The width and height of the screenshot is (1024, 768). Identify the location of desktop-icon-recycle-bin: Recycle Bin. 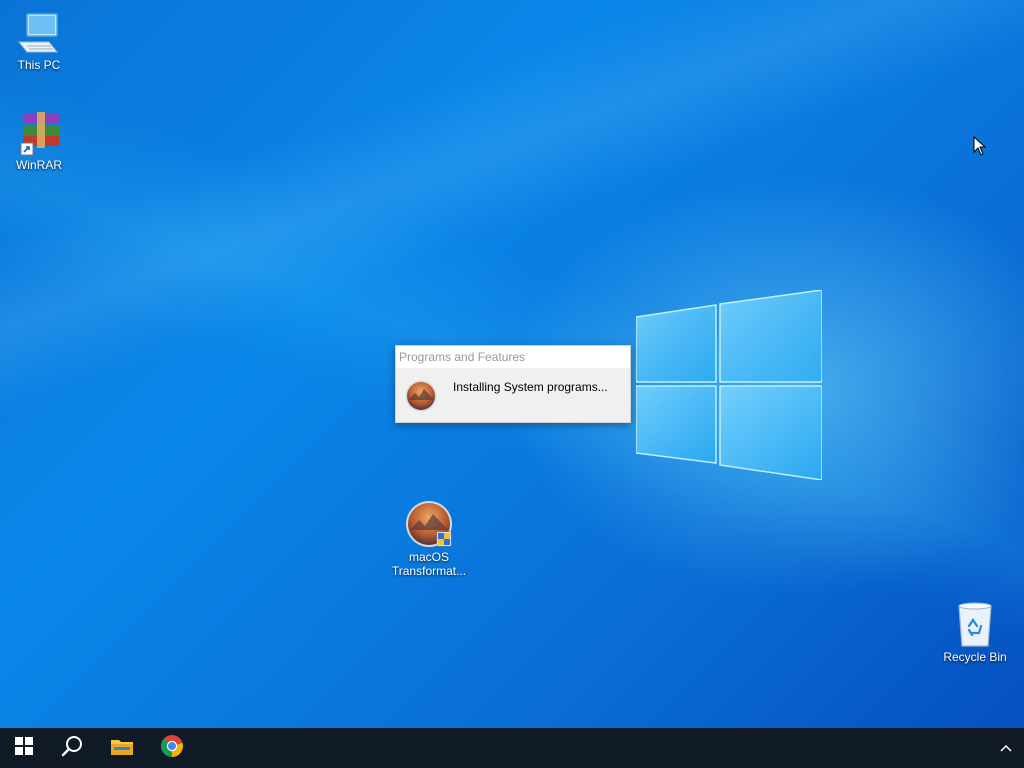
(975, 632).